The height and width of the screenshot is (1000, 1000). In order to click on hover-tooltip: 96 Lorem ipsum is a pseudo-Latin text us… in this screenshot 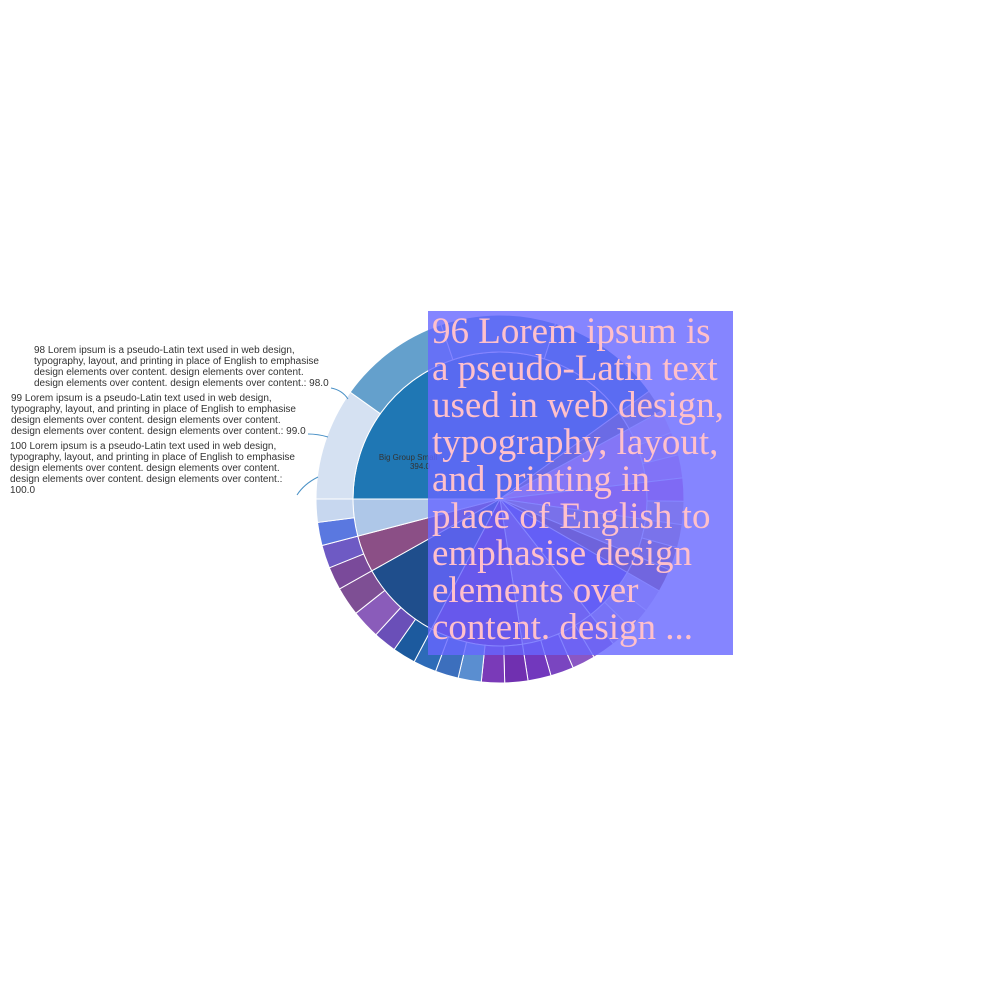, I will do `click(580, 483)`.